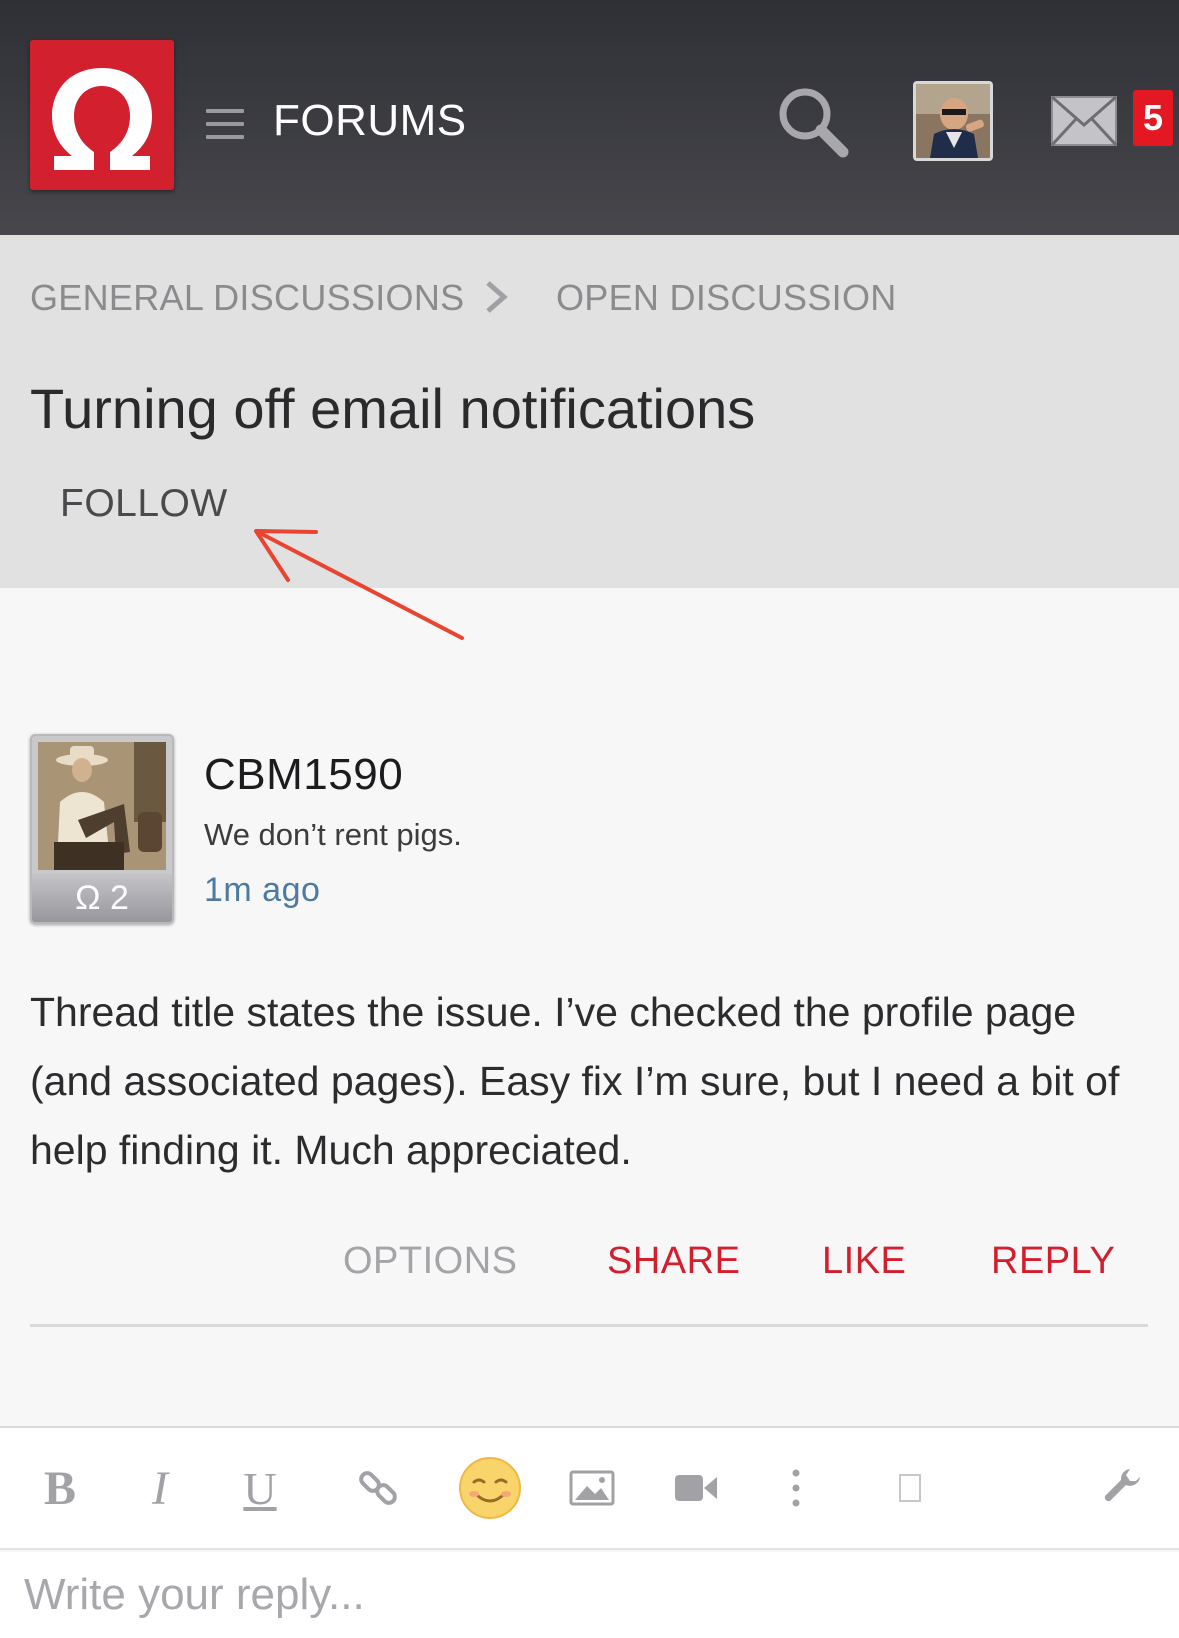  Describe the element at coordinates (1084, 121) in the screenshot. I see `mail-icon` at that location.